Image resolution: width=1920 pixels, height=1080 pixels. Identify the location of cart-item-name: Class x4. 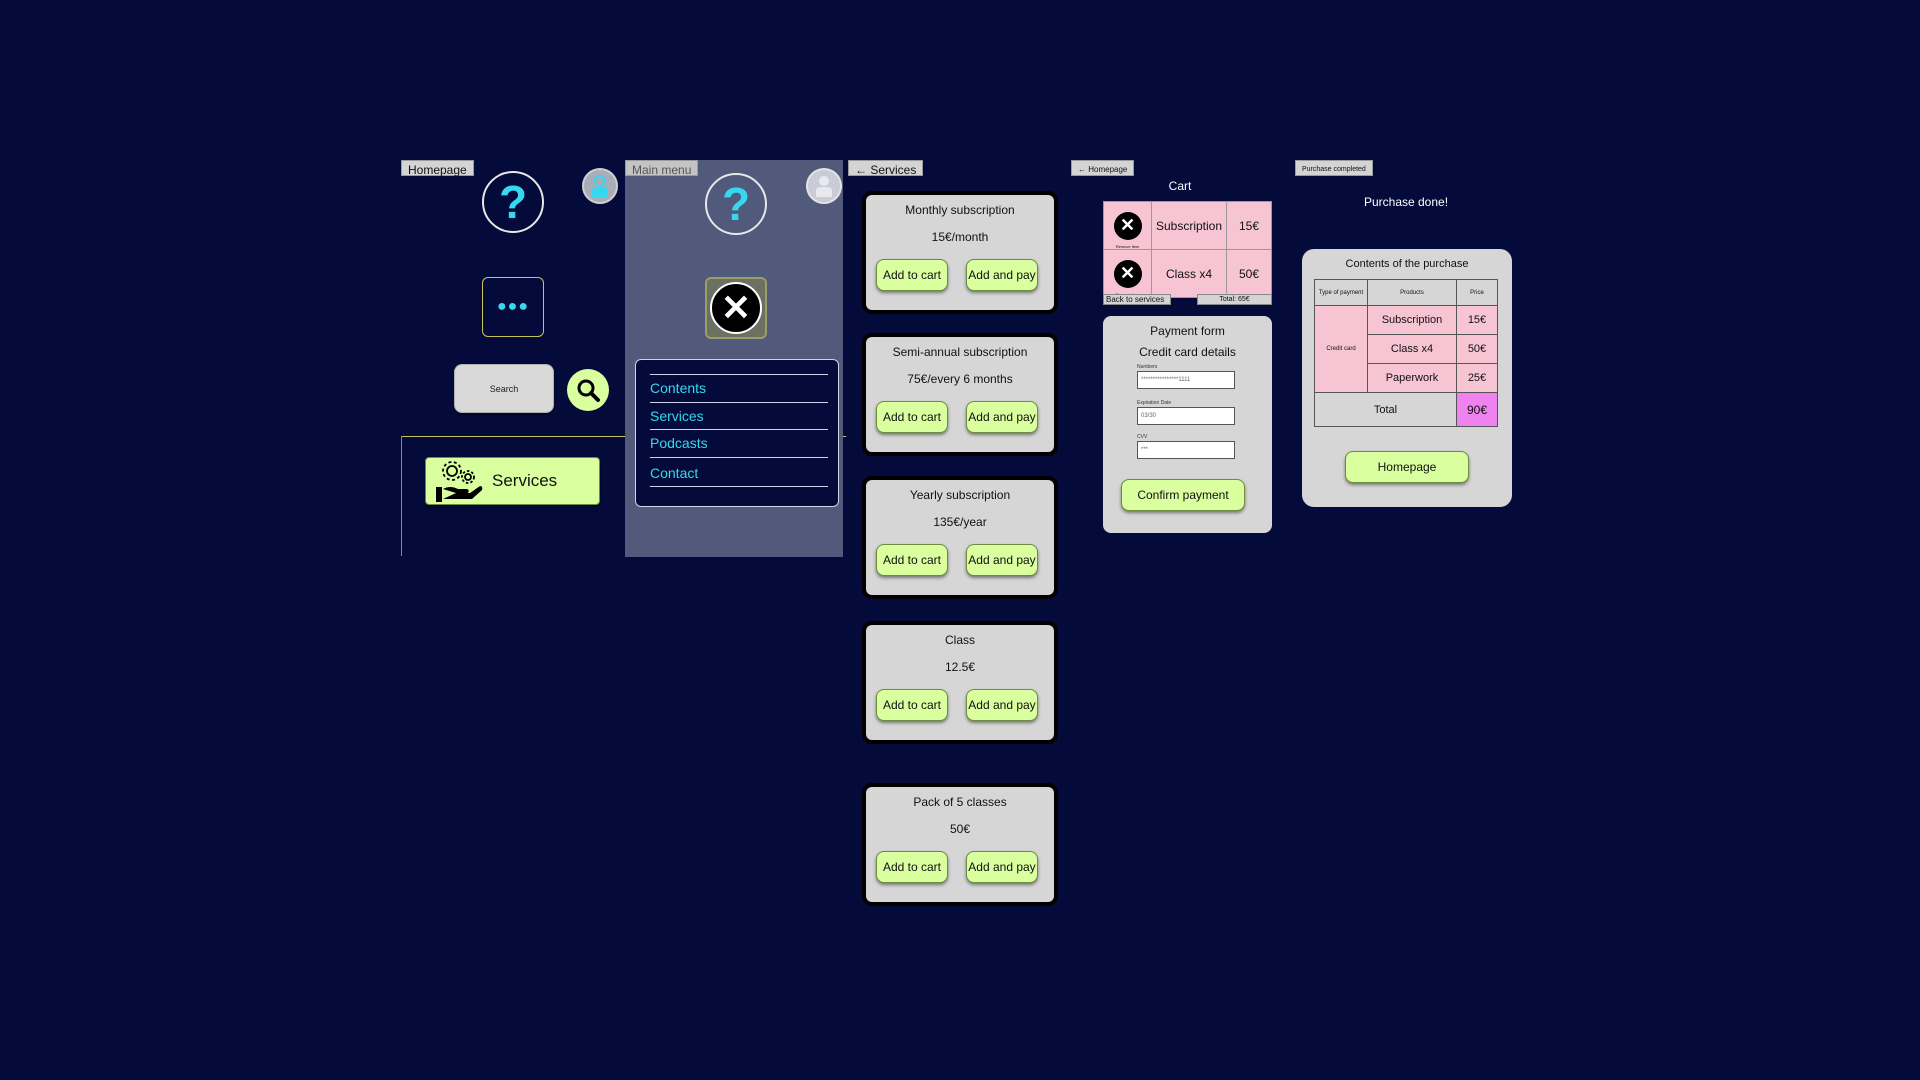
(1189, 273).